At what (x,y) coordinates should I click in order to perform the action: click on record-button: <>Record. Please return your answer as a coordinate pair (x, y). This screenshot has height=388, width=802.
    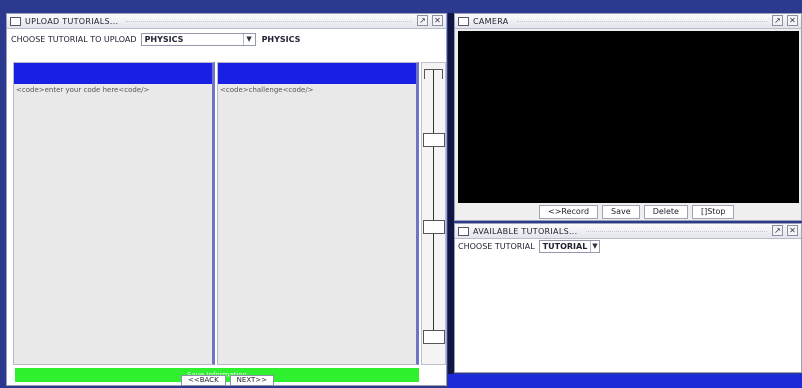
    Looking at the image, I should click on (569, 212).